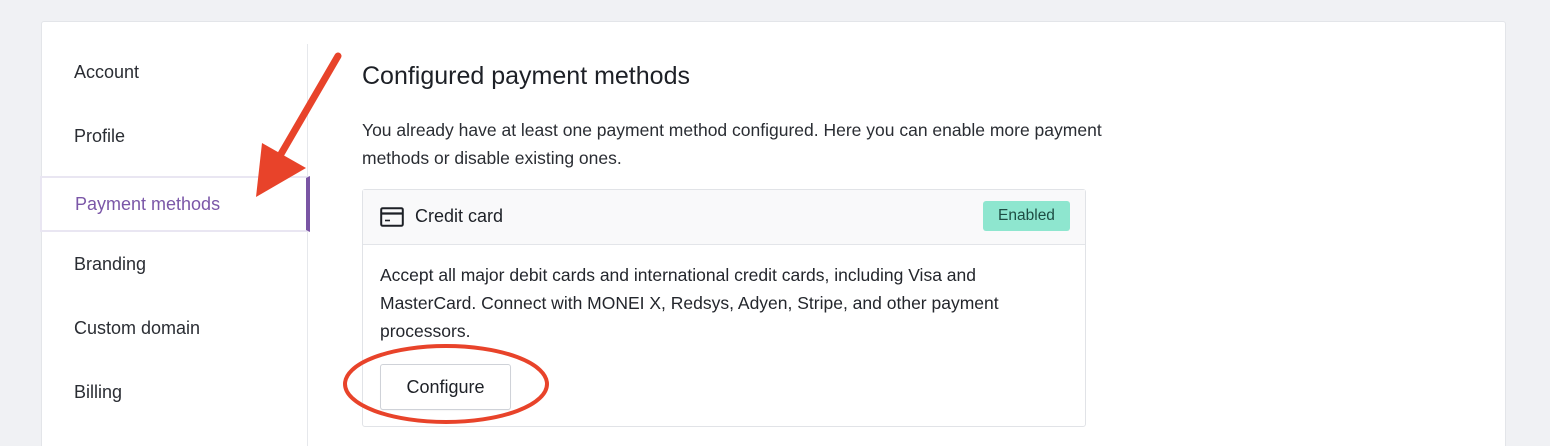 The height and width of the screenshot is (446, 1550). Describe the element at coordinates (459, 216) in the screenshot. I see `card-title: Credit card` at that location.